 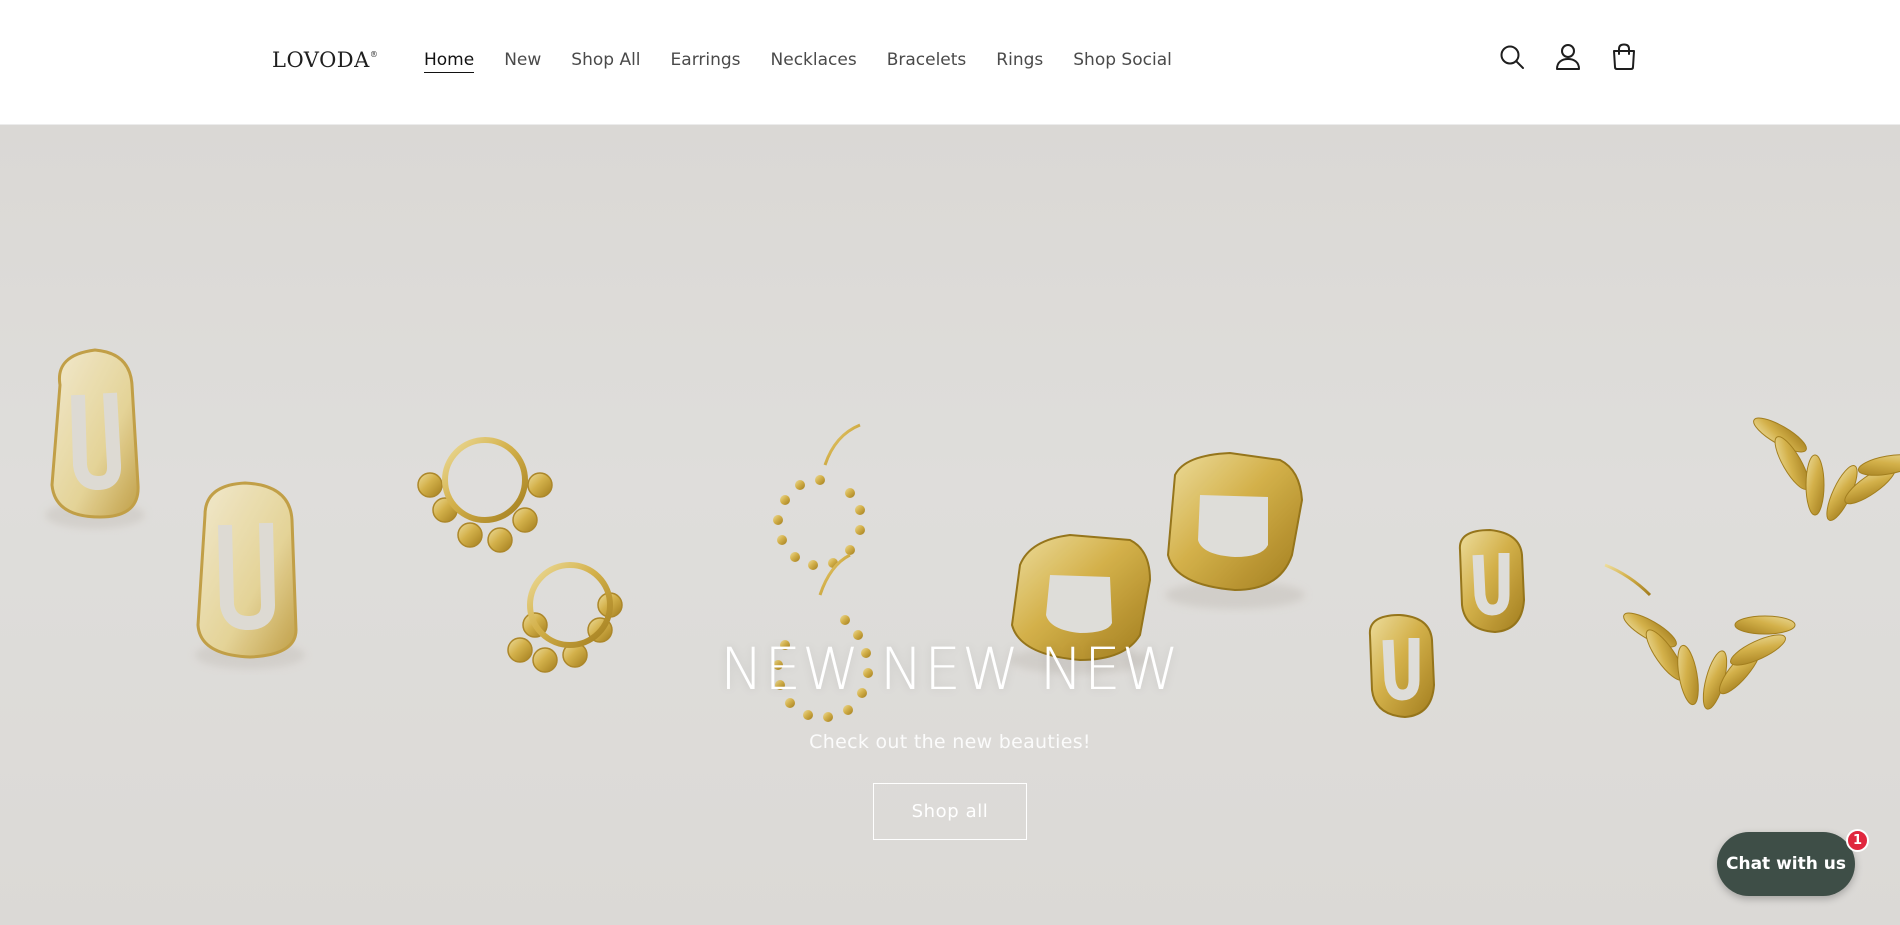 What do you see at coordinates (374, 54) in the screenshot?
I see `logo-mark: ®` at bounding box center [374, 54].